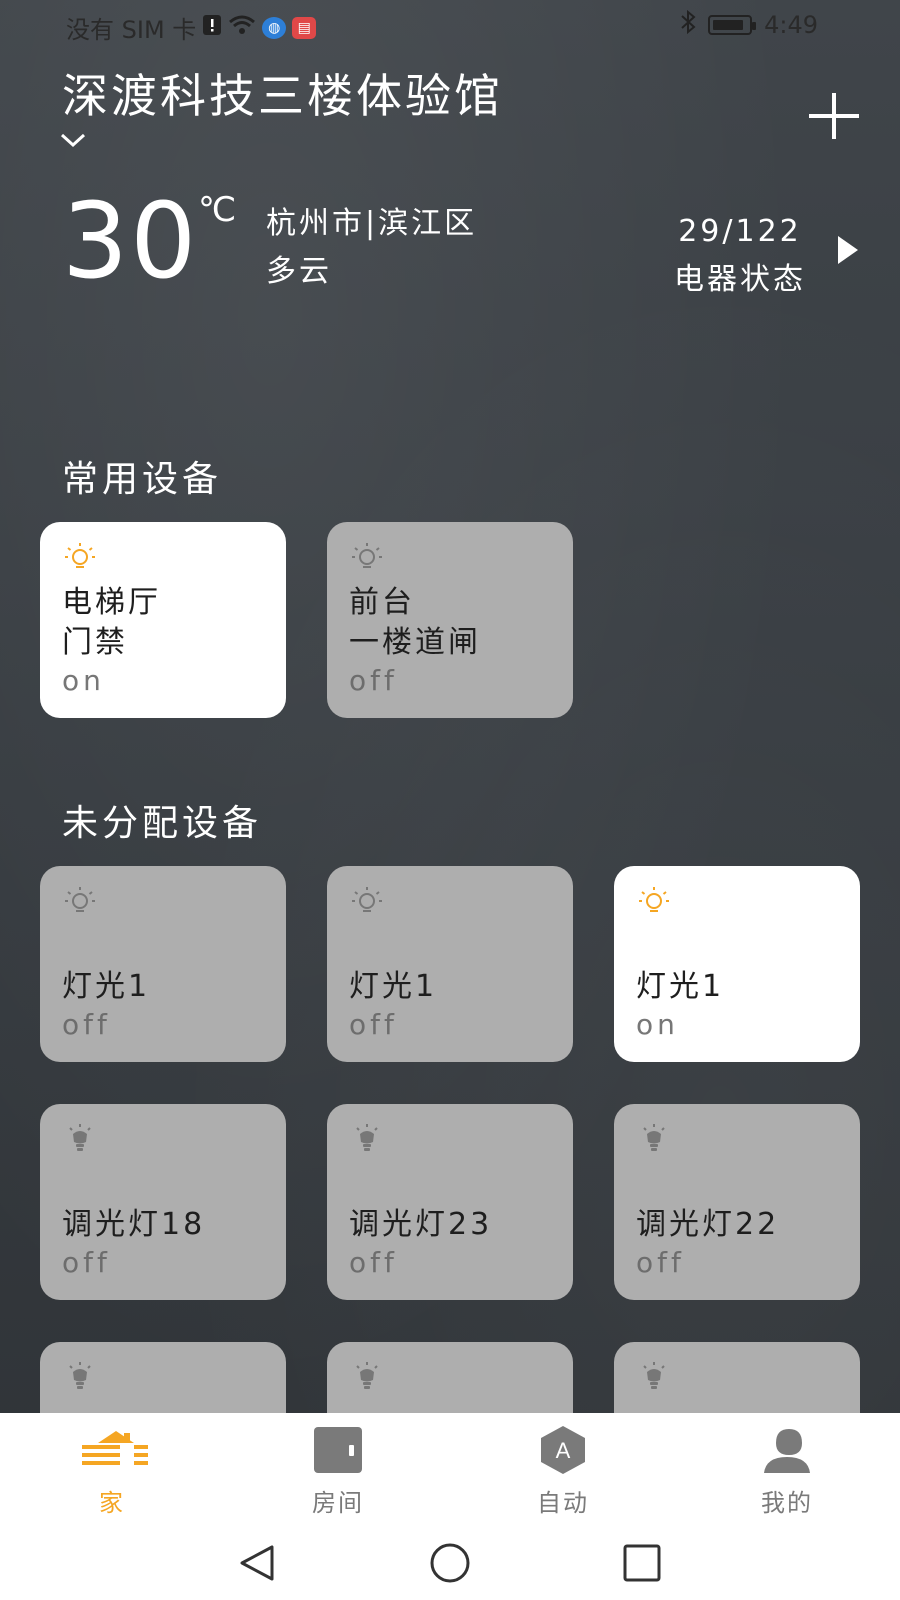  I want to click on nav-profile: 我的, so click(787, 1468).